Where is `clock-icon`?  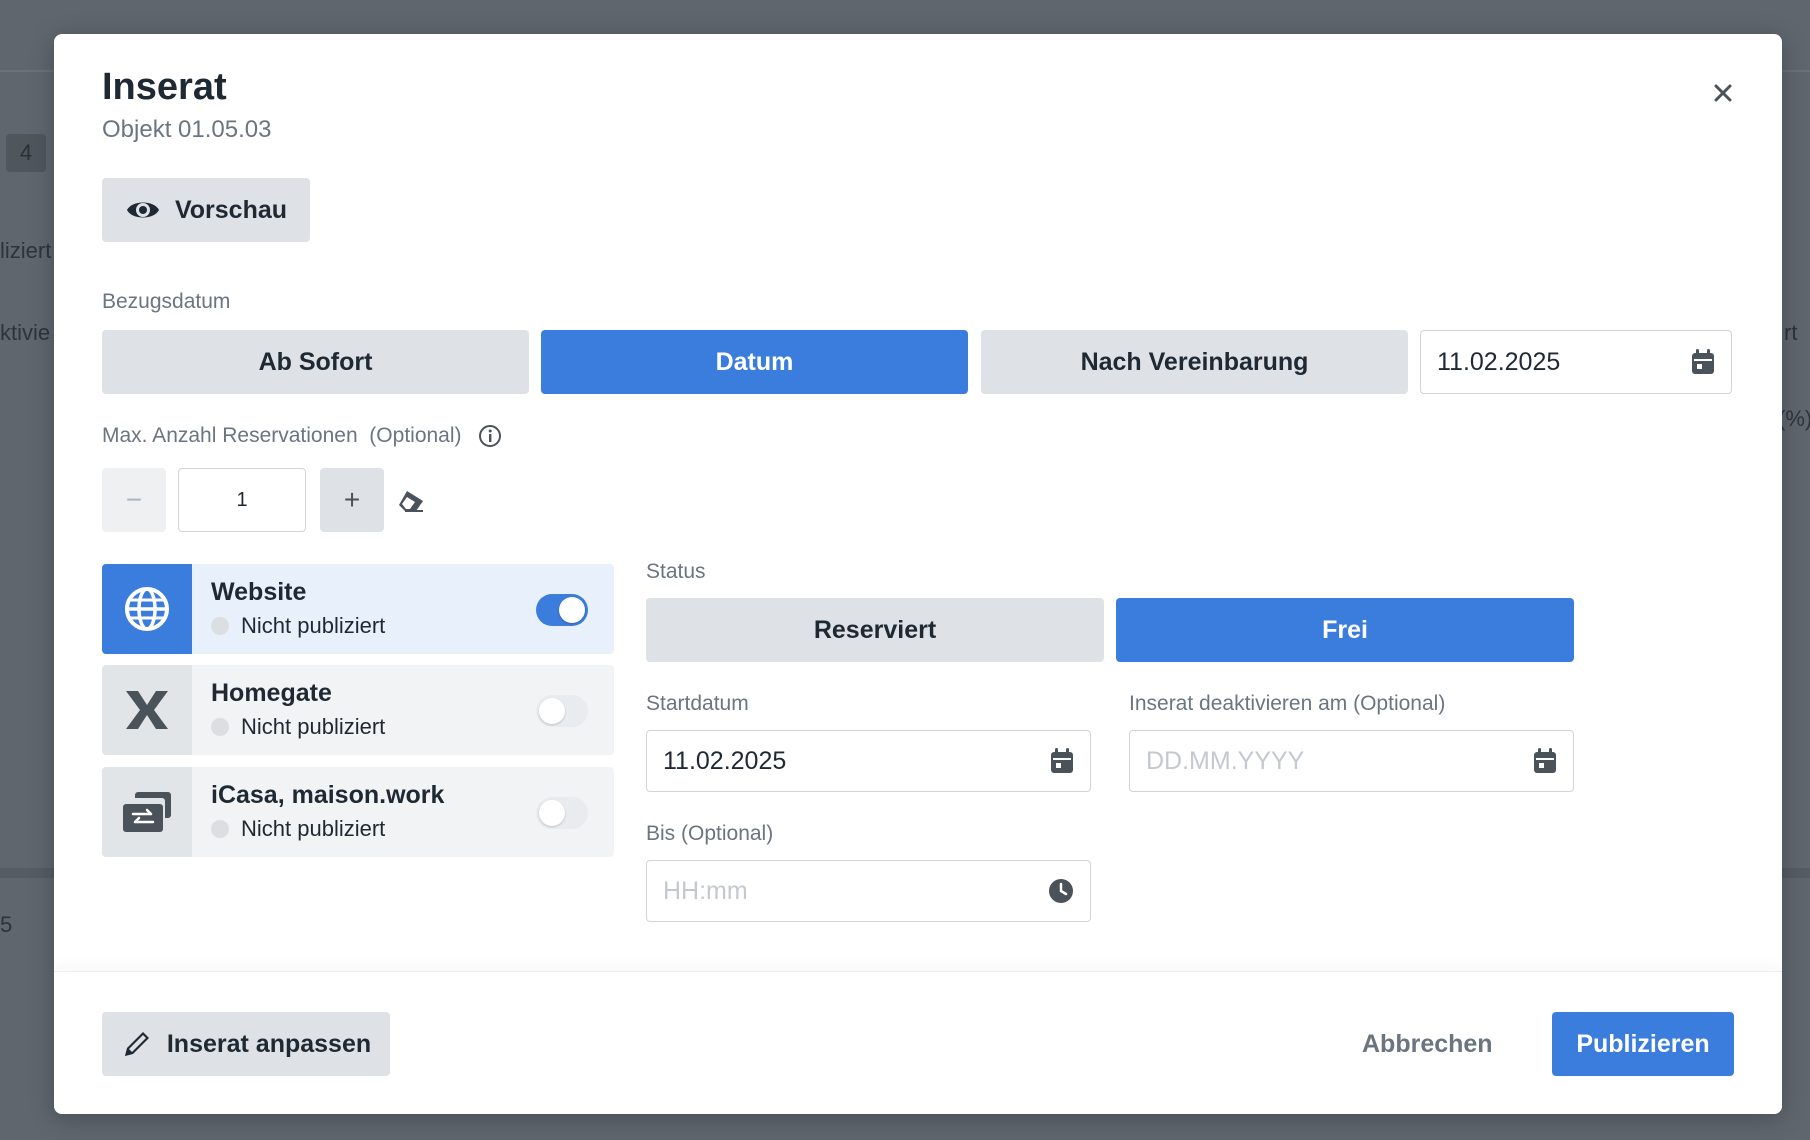
clock-icon is located at coordinates (1061, 891).